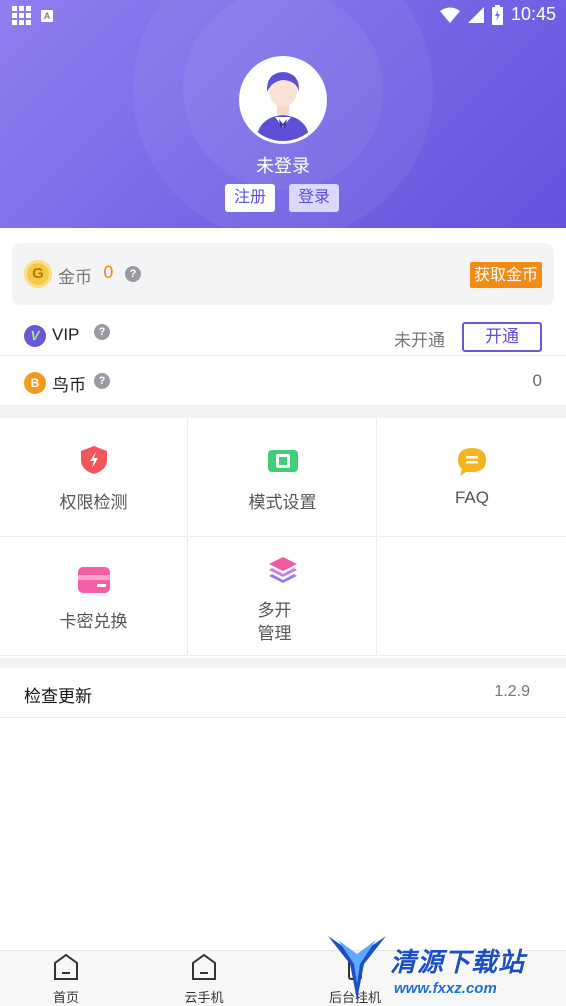  What do you see at coordinates (102, 332) in the screenshot?
I see `vip-help-icon: ?` at bounding box center [102, 332].